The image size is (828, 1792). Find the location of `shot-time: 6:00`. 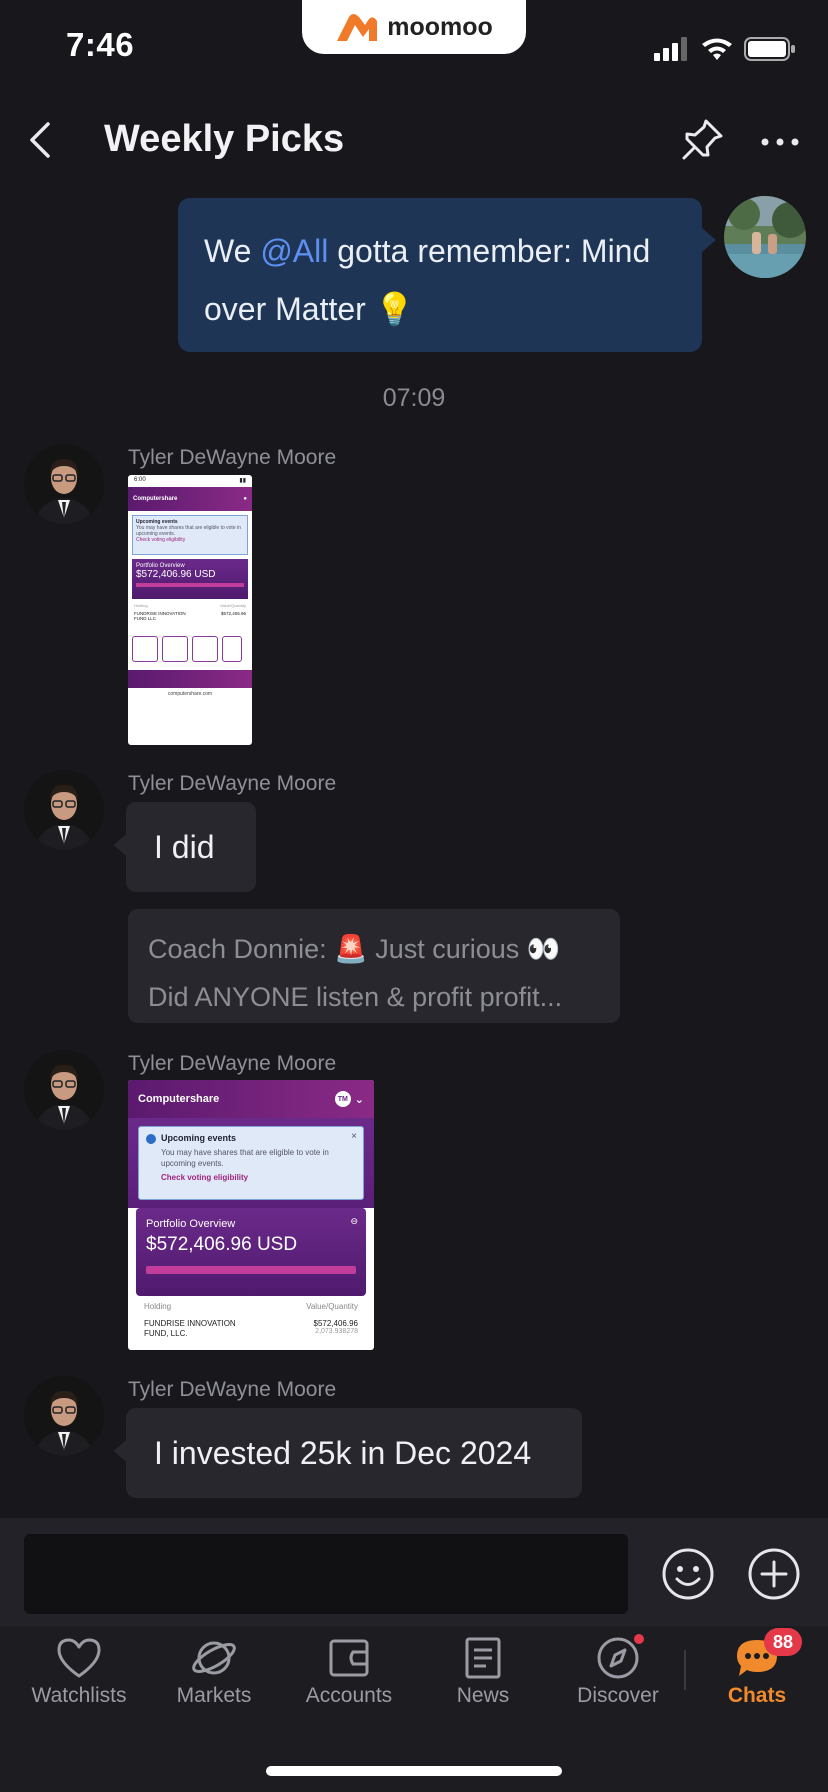

shot-time: 6:00 is located at coordinates (140, 480).